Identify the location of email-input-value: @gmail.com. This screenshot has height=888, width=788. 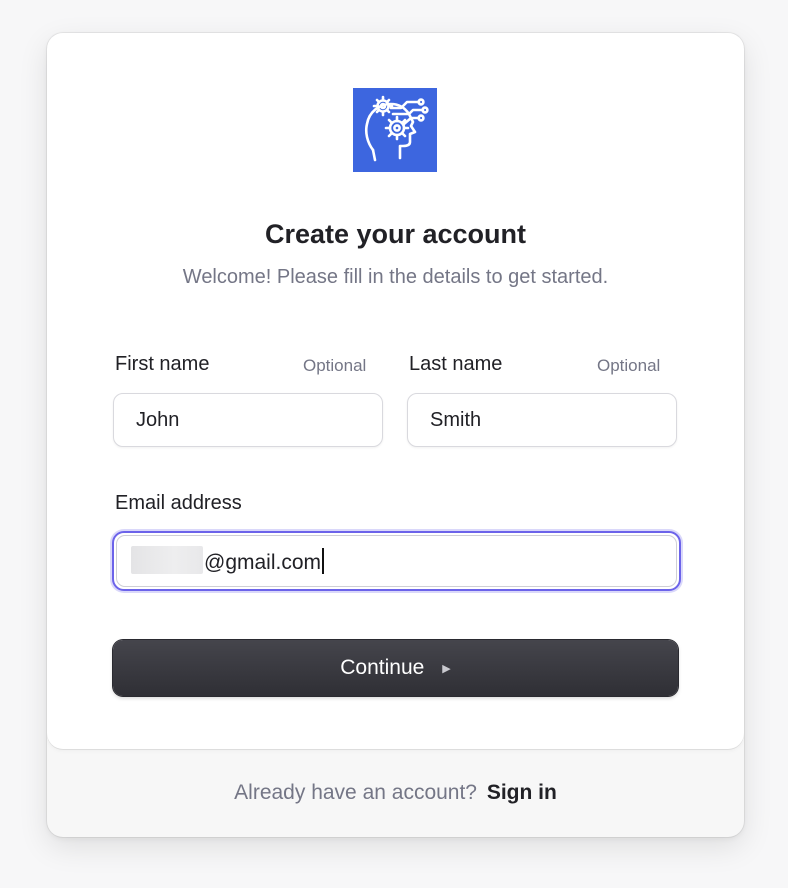
(264, 563).